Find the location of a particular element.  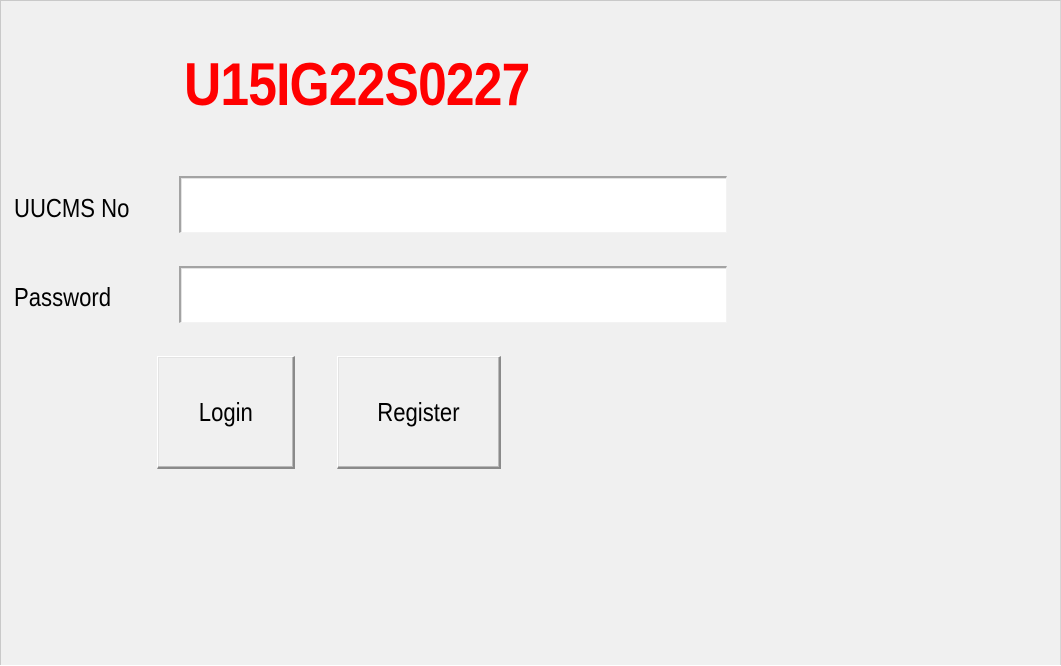

login-button: Login is located at coordinates (226, 412).